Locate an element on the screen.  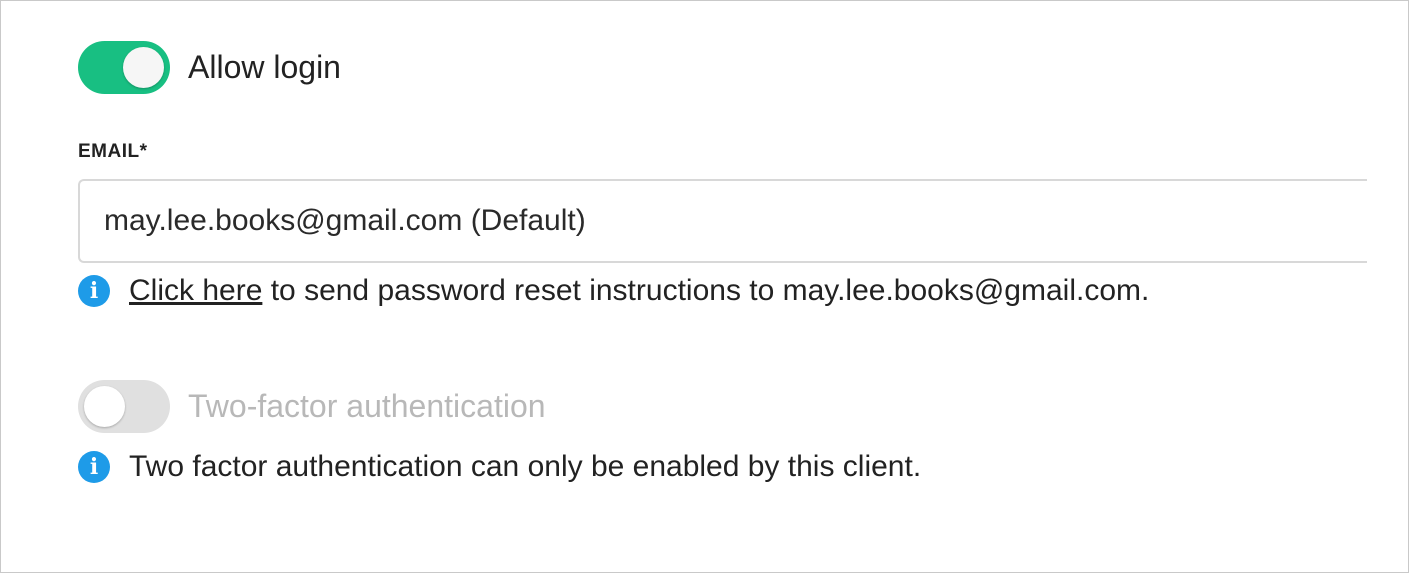
two-factor-toggle is located at coordinates (124, 406).